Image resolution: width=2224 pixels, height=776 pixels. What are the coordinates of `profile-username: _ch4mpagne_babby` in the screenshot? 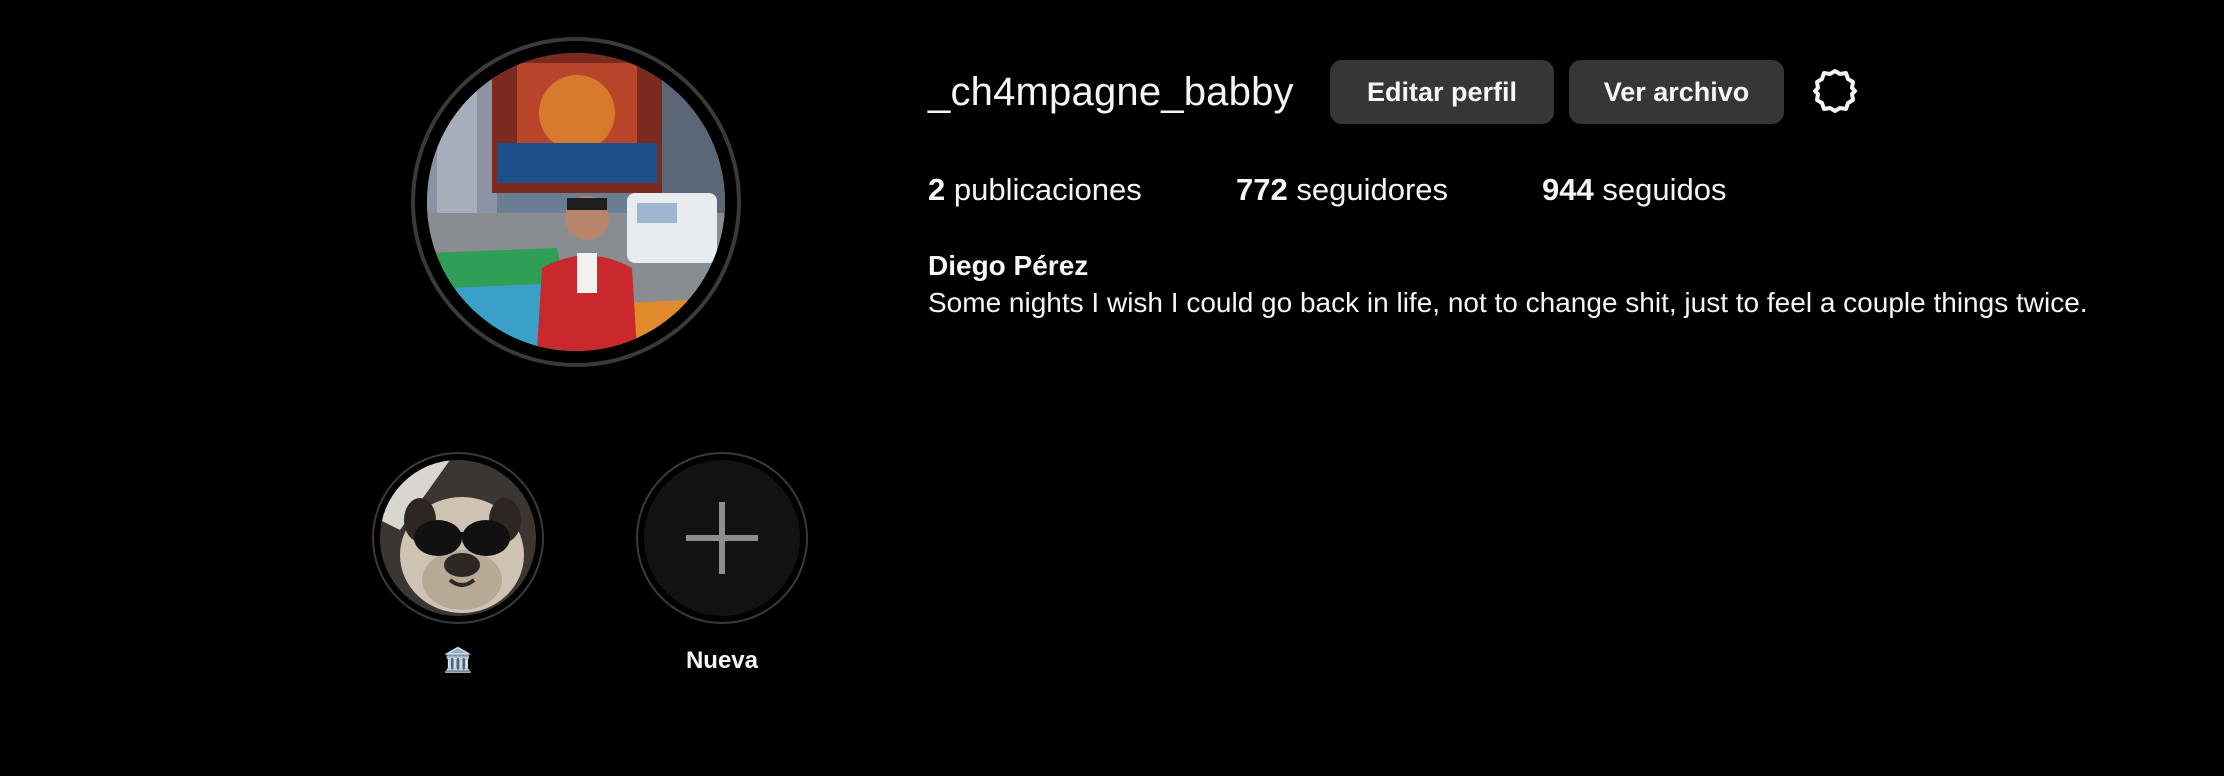 It's located at (1111, 92).